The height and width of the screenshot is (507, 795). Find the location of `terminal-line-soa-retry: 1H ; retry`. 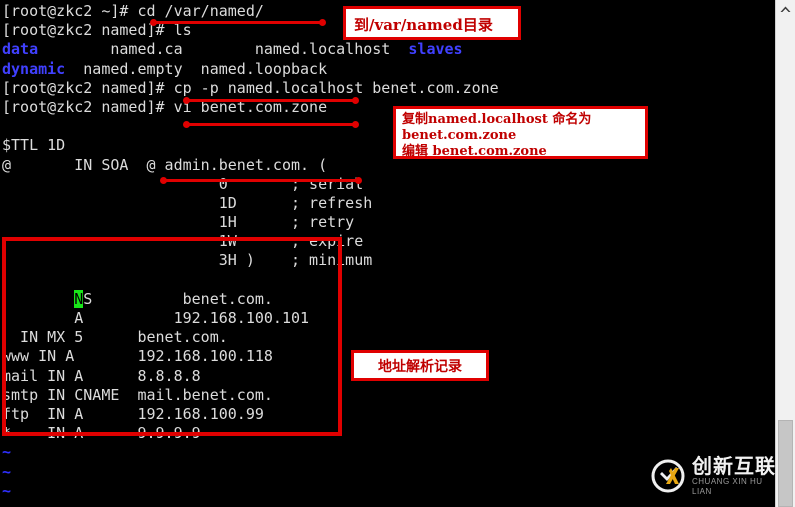

terminal-line-soa-retry: 1H ; retry is located at coordinates (388, 222).